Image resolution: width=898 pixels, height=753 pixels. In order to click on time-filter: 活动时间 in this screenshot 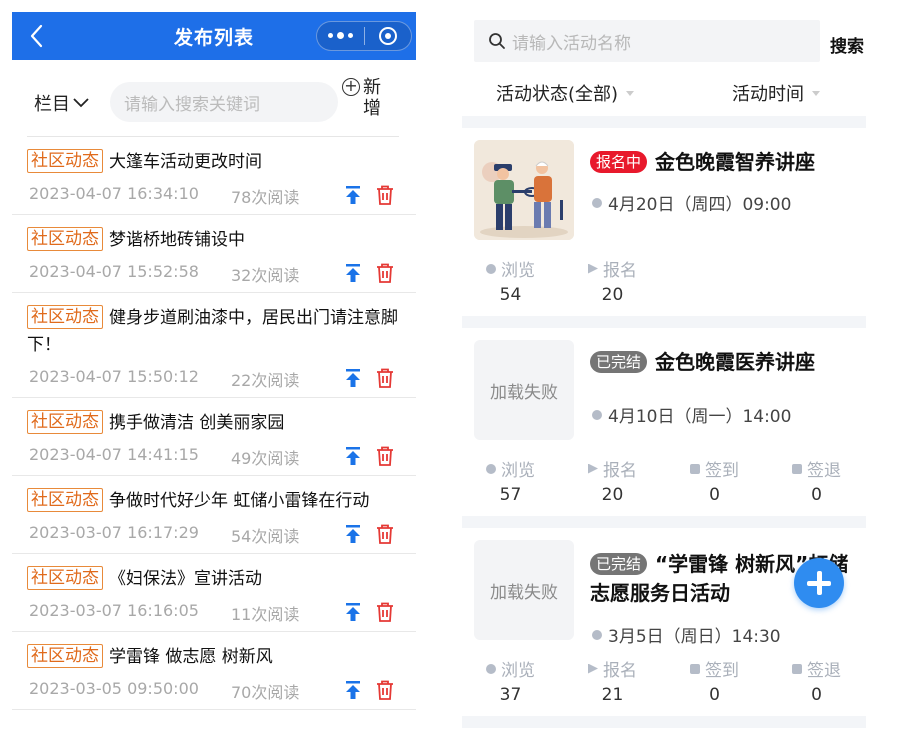, I will do `click(776, 93)`.